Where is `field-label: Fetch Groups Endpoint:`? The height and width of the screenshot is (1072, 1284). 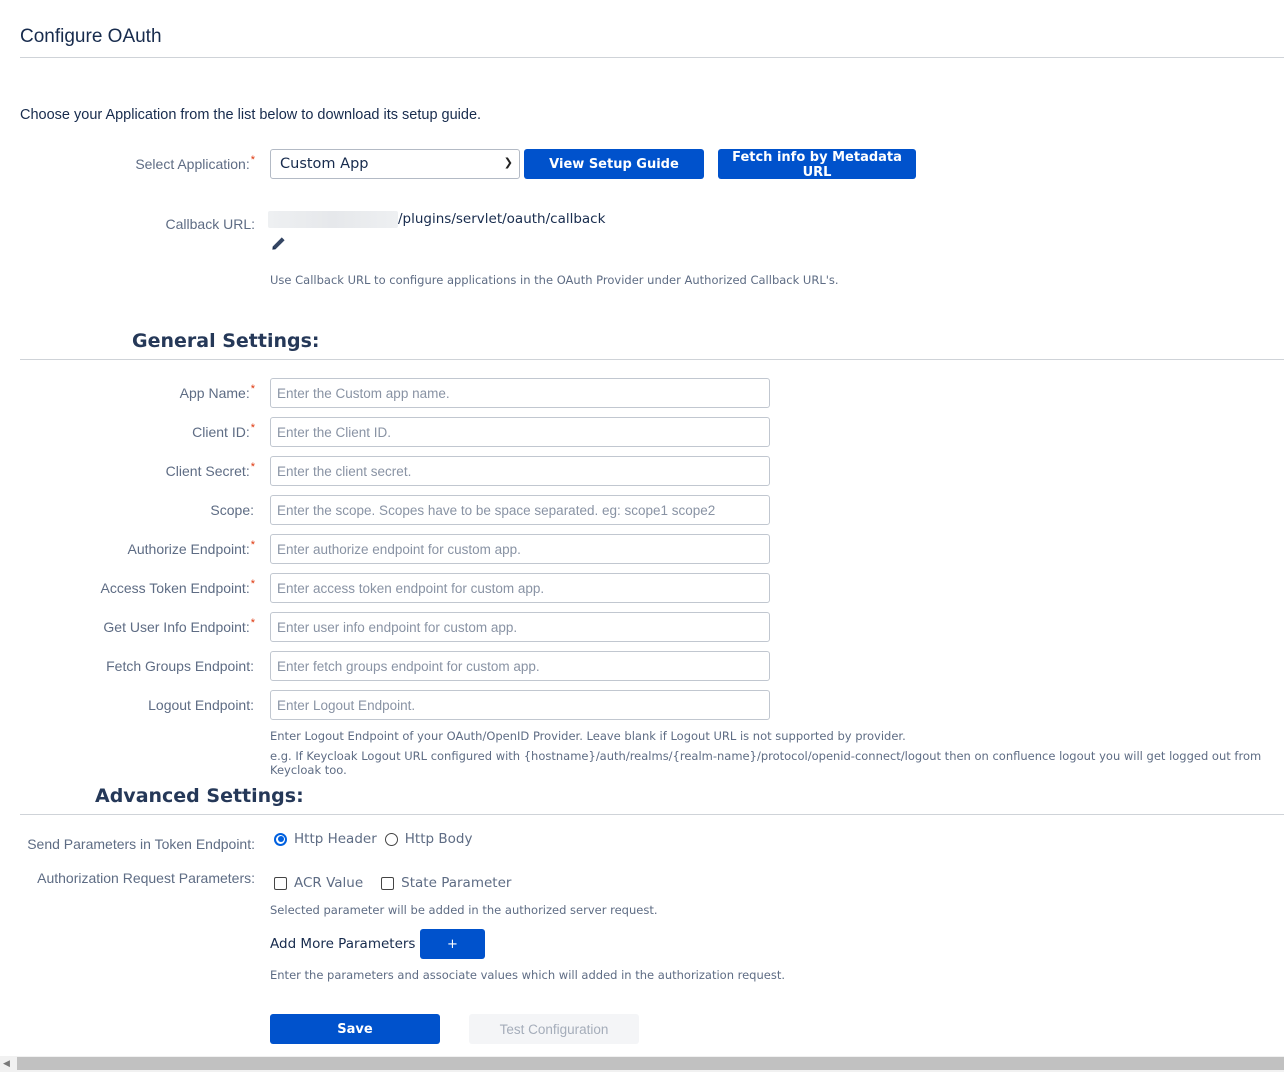 field-label: Fetch Groups Endpoint: is located at coordinates (127, 666).